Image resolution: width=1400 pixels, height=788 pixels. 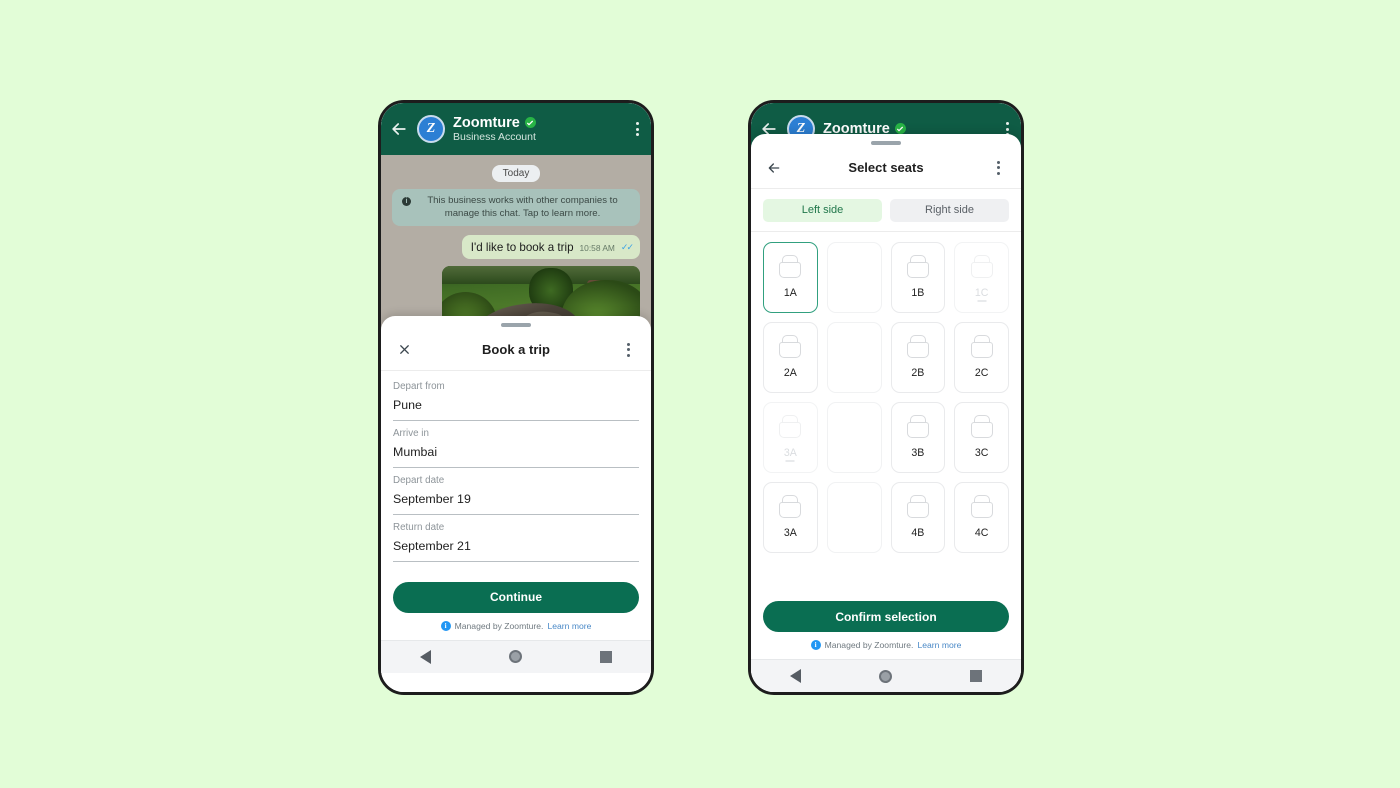 I want to click on close-icon, so click(x=404, y=350).